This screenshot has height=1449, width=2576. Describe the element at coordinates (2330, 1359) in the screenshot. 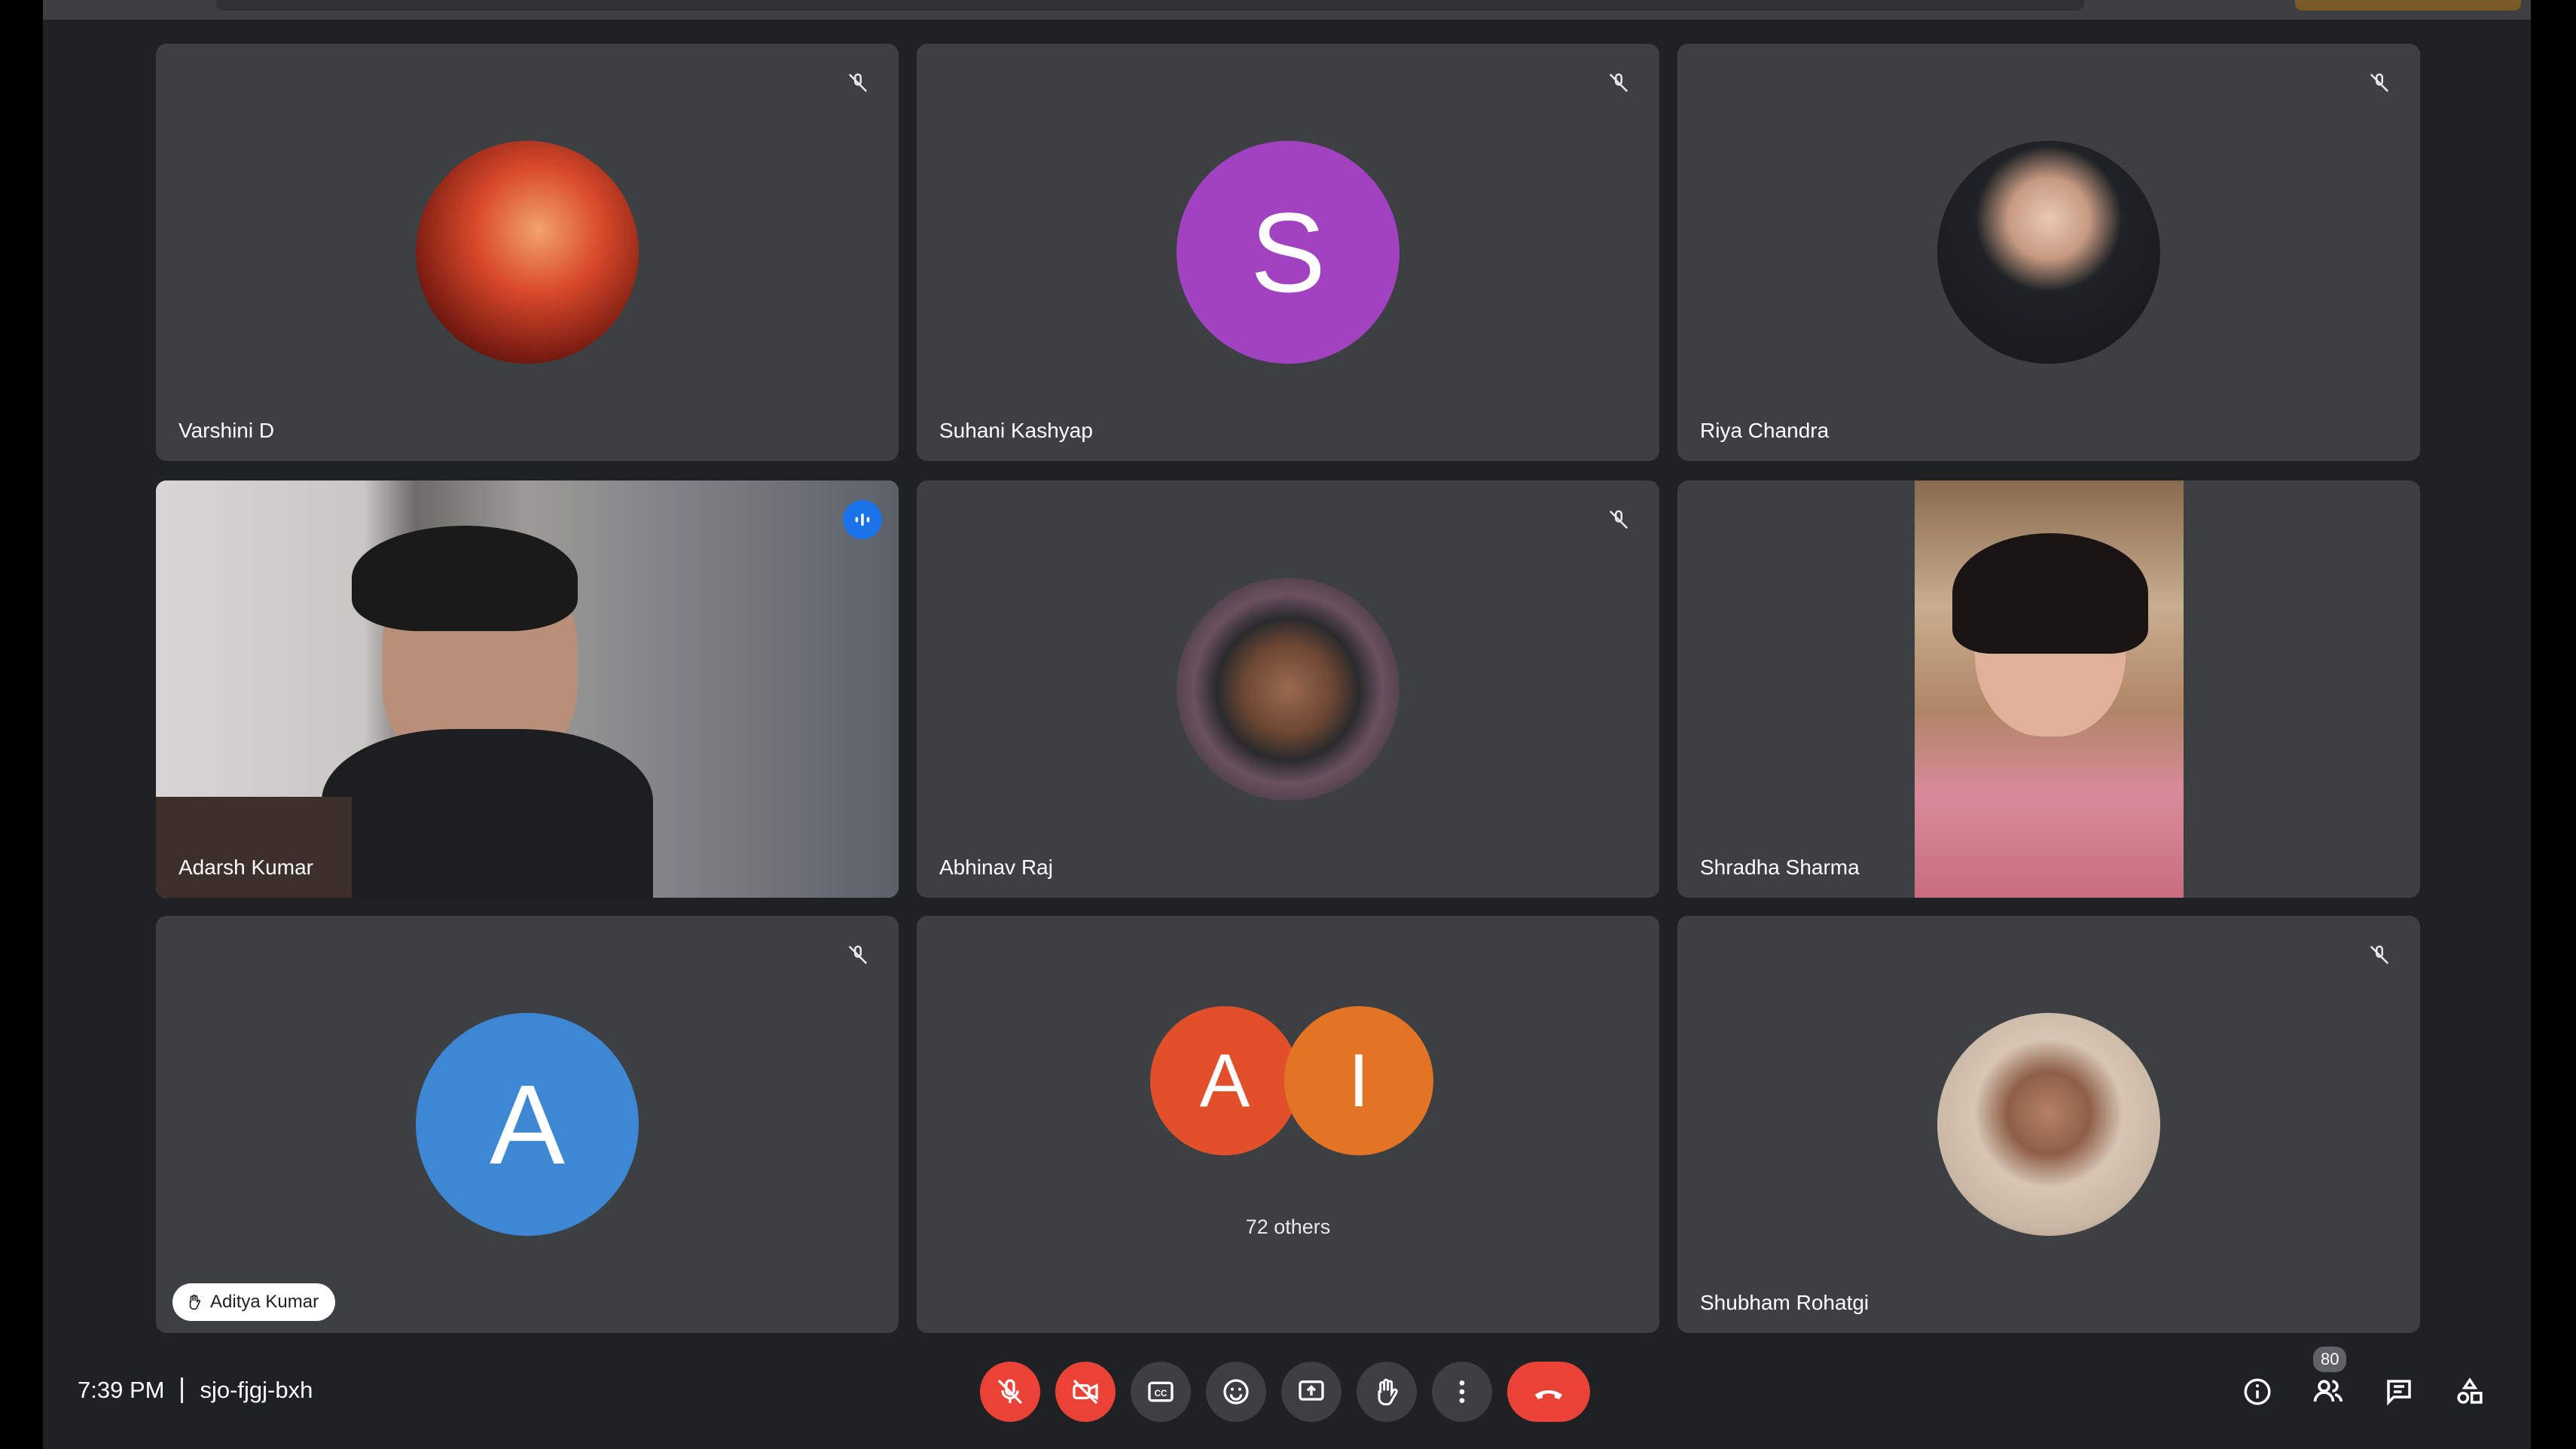

I see `participant-count-badge: 80` at that location.